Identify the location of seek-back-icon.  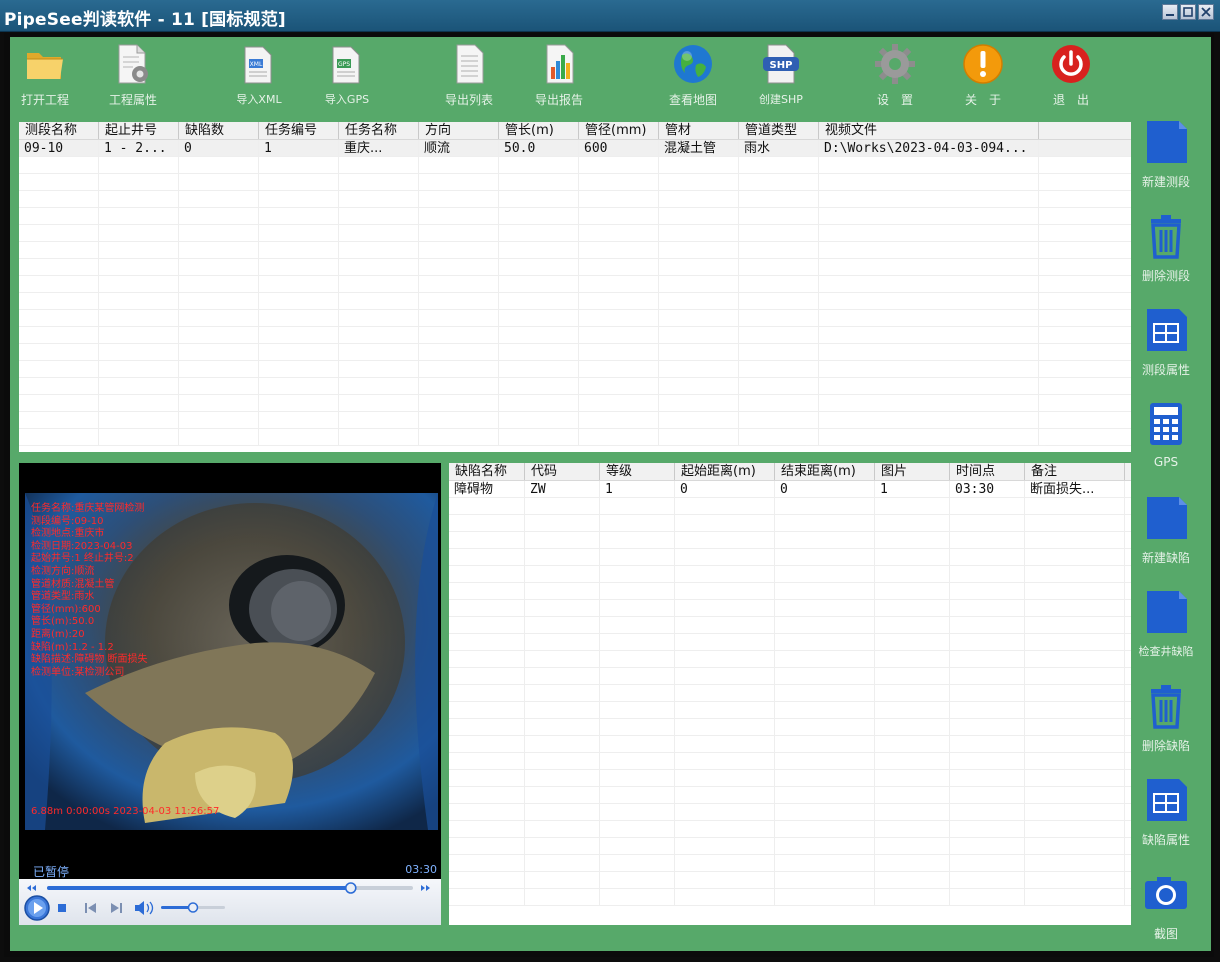
(31, 888).